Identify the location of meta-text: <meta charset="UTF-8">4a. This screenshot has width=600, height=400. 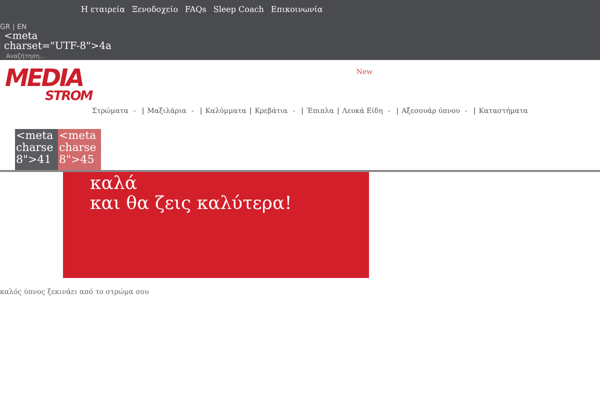
(57, 42).